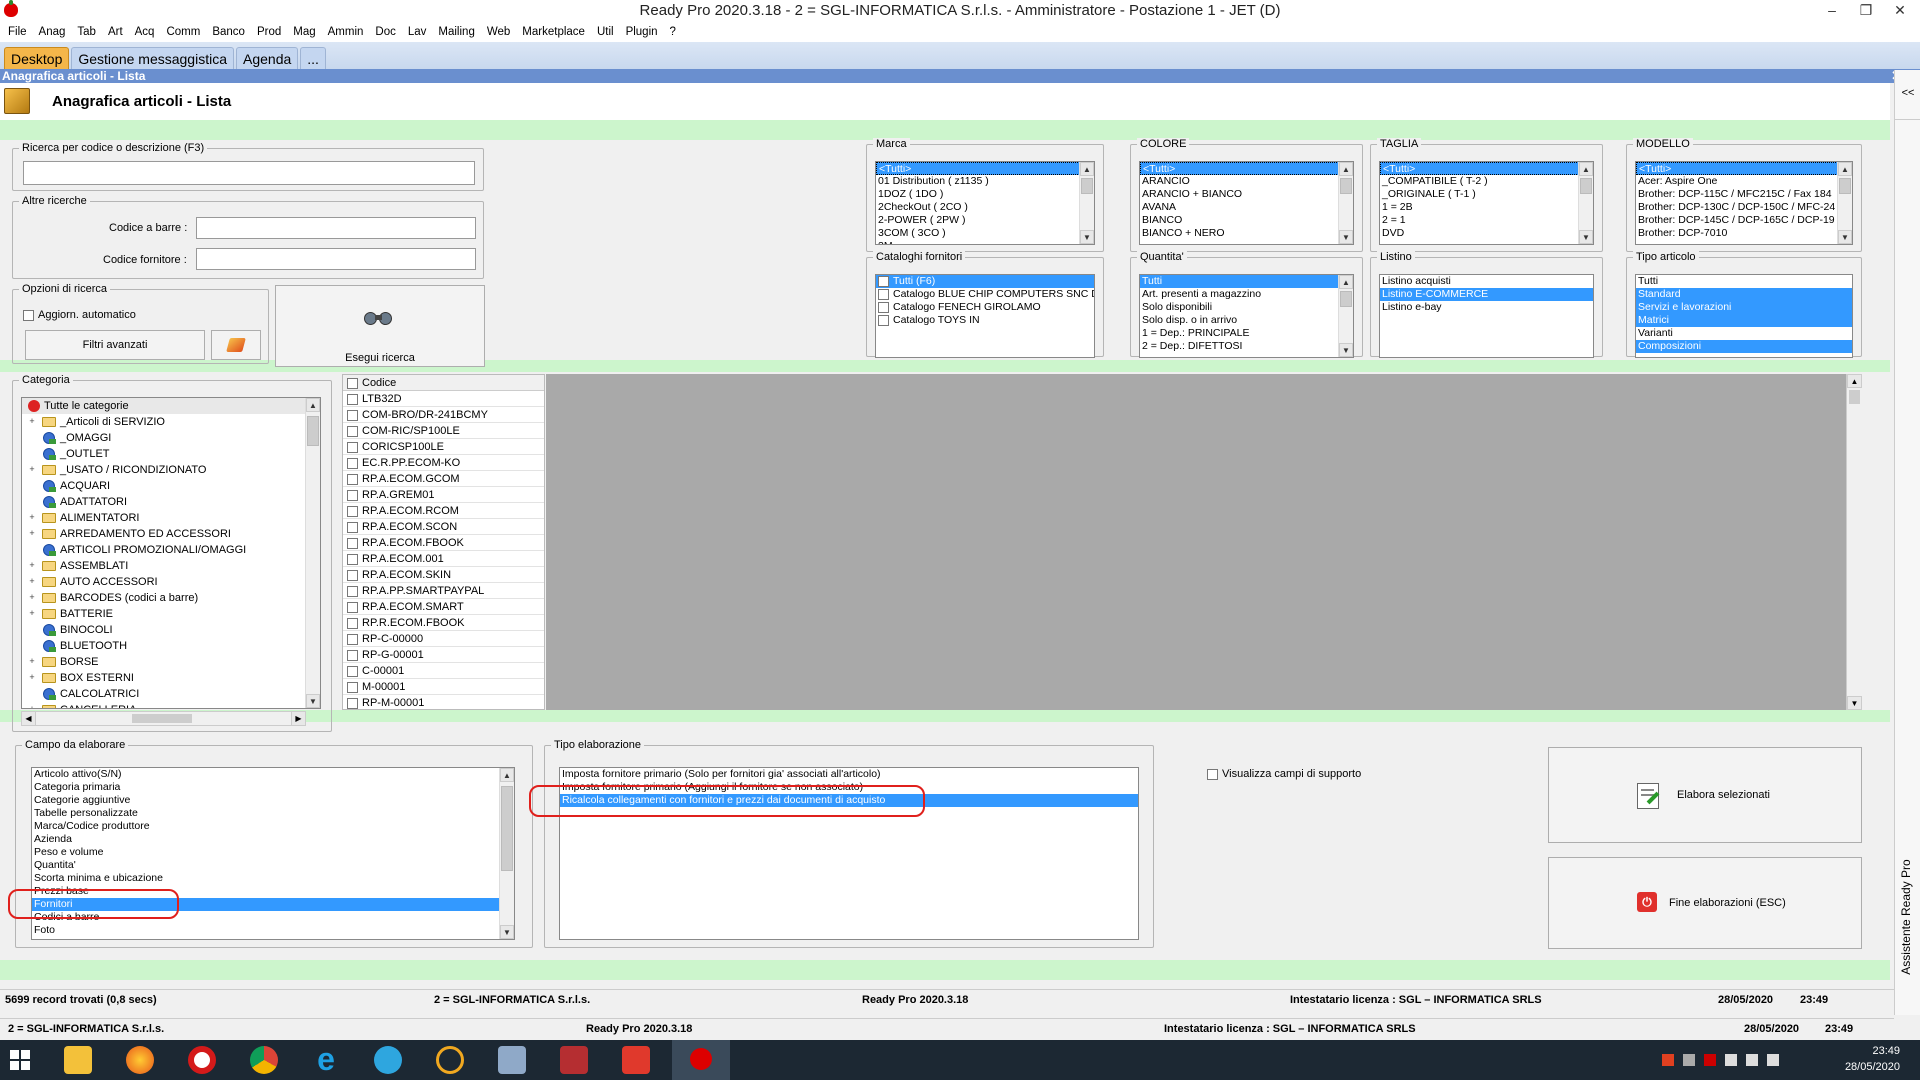 The width and height of the screenshot is (1920, 1080). I want to click on filter-option: 1 = 2B, so click(1486, 207).